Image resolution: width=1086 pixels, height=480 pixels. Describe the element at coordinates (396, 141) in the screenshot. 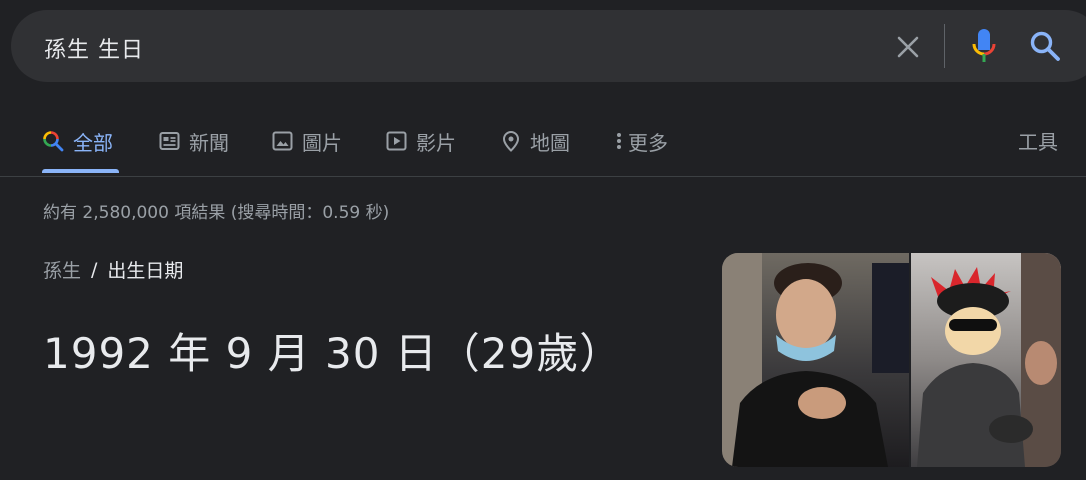

I see `video-icon` at that location.